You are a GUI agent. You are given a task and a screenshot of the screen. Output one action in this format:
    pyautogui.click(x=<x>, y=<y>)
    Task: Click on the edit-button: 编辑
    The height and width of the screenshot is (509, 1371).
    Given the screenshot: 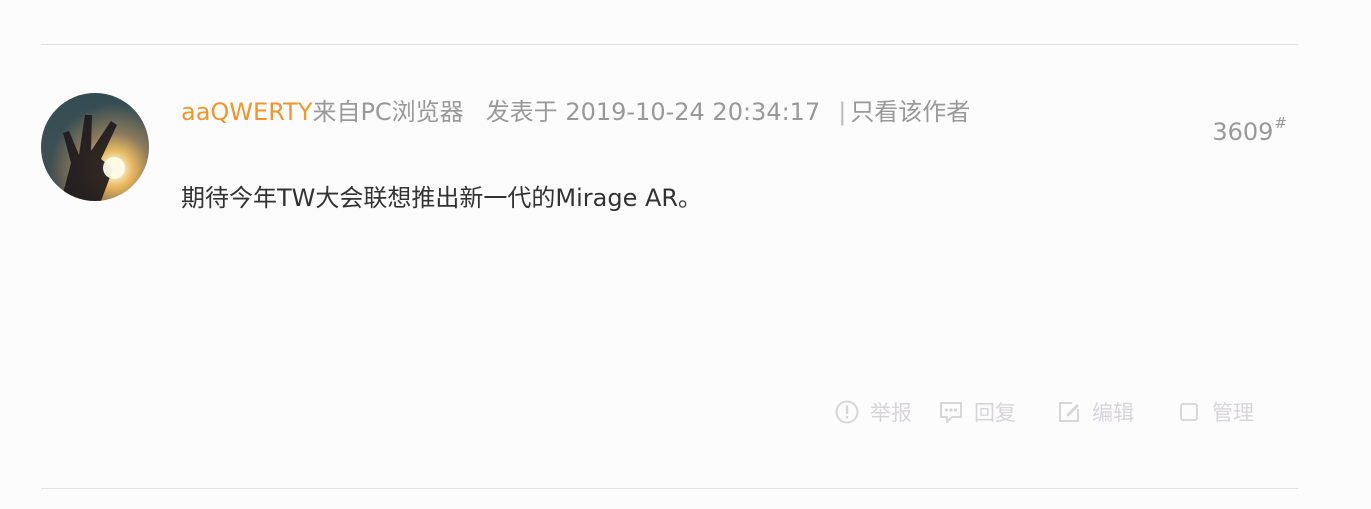 What is the action you would take?
    pyautogui.click(x=1095, y=412)
    